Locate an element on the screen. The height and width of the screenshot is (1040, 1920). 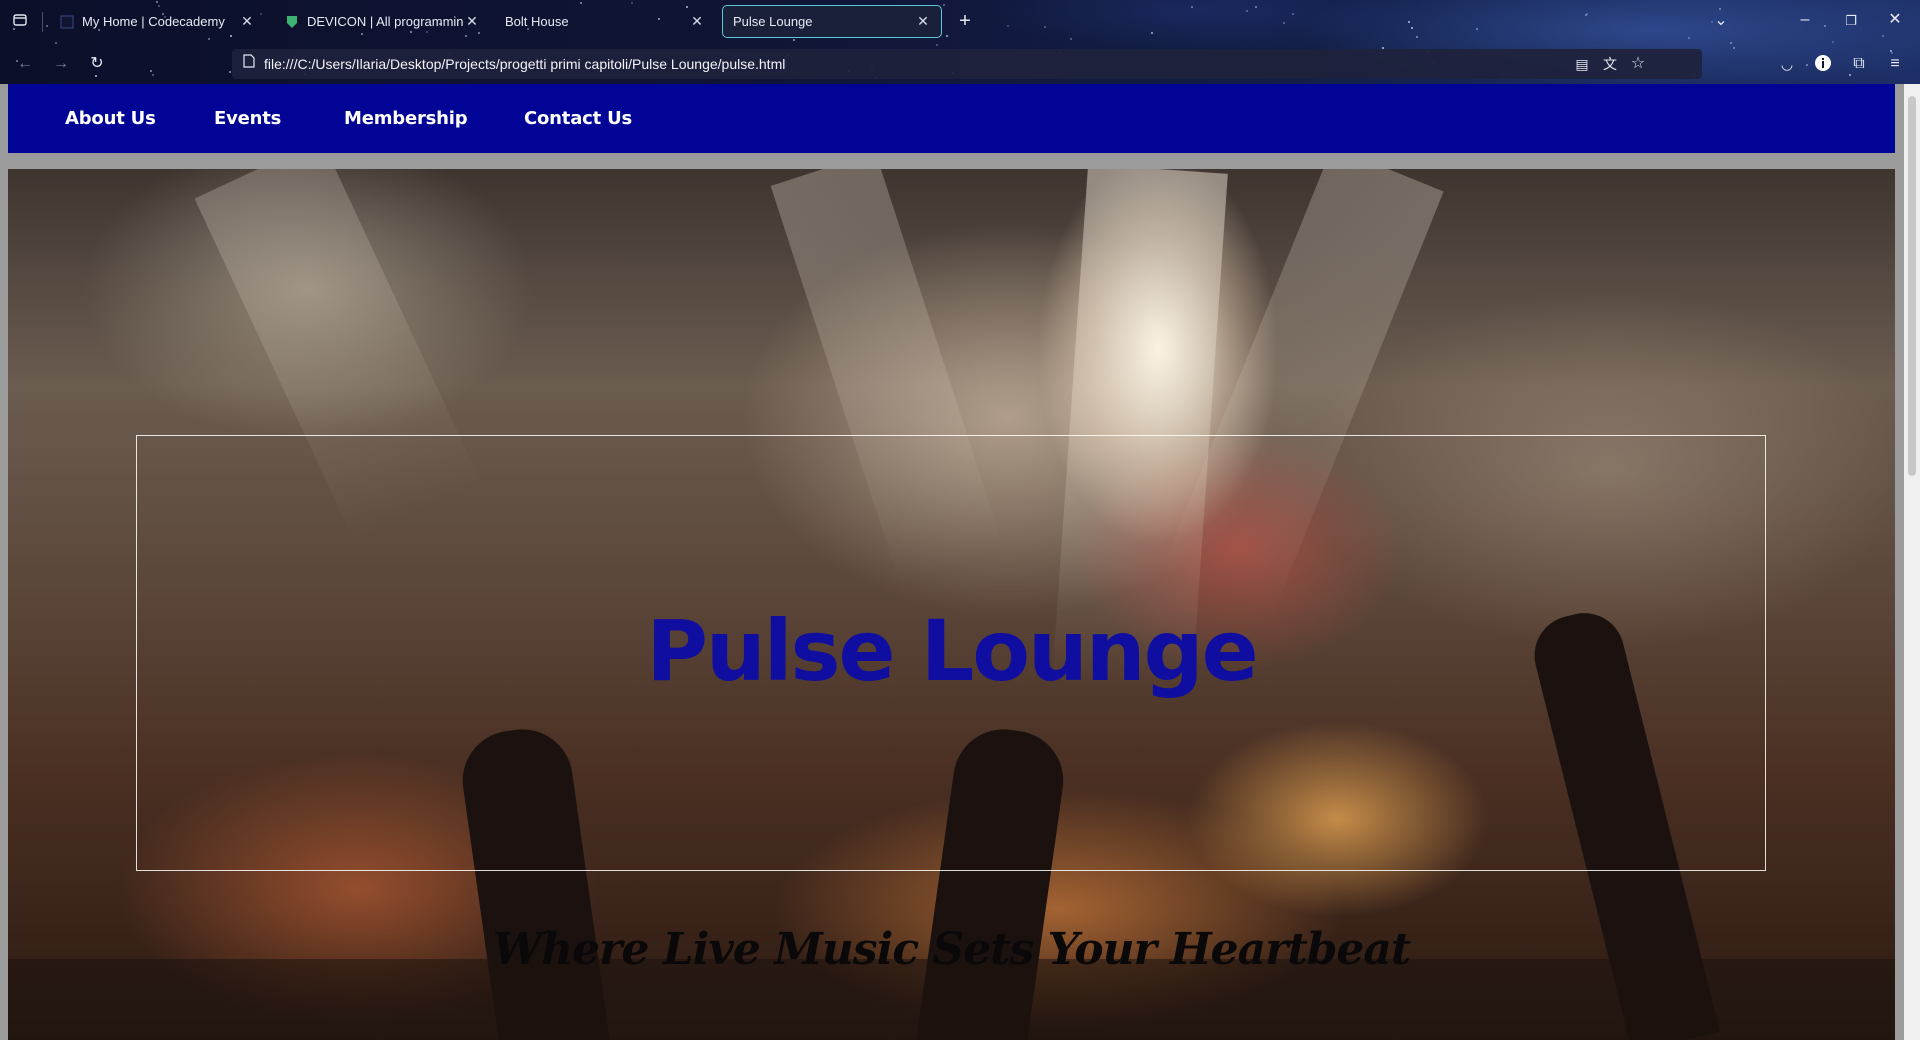
restore-icon: ❐ is located at coordinates (1851, 21).